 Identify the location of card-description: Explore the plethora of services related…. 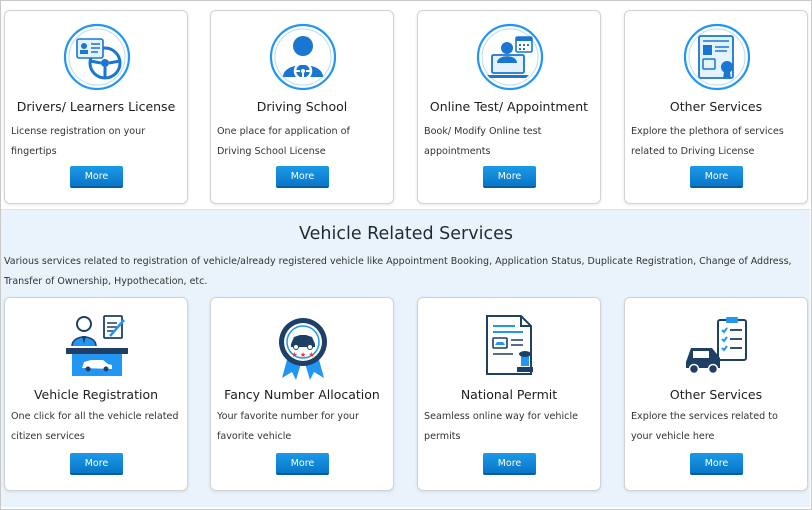
(707, 141).